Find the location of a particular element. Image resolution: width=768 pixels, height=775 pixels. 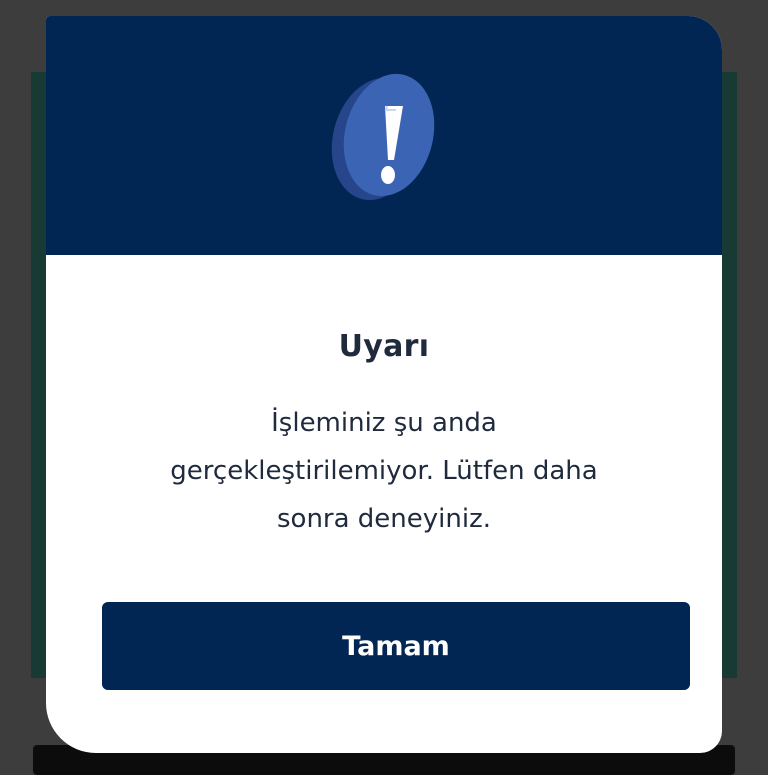

ok-button-label: Tamam is located at coordinates (396, 646).